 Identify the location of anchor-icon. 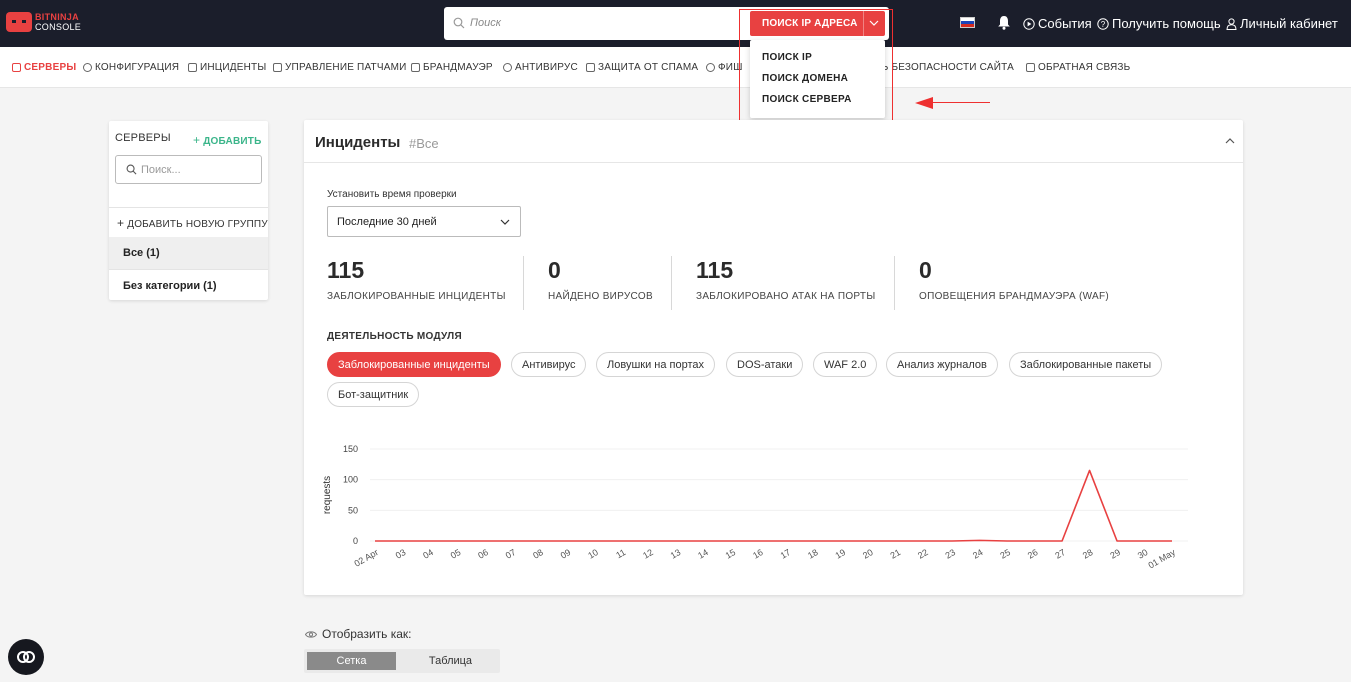
(710, 67).